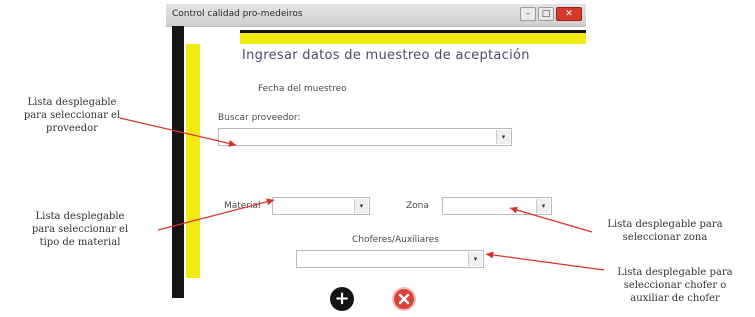 The image size is (755, 317). What do you see at coordinates (551, 219) in the screenshot?
I see `arrow-zona` at bounding box center [551, 219].